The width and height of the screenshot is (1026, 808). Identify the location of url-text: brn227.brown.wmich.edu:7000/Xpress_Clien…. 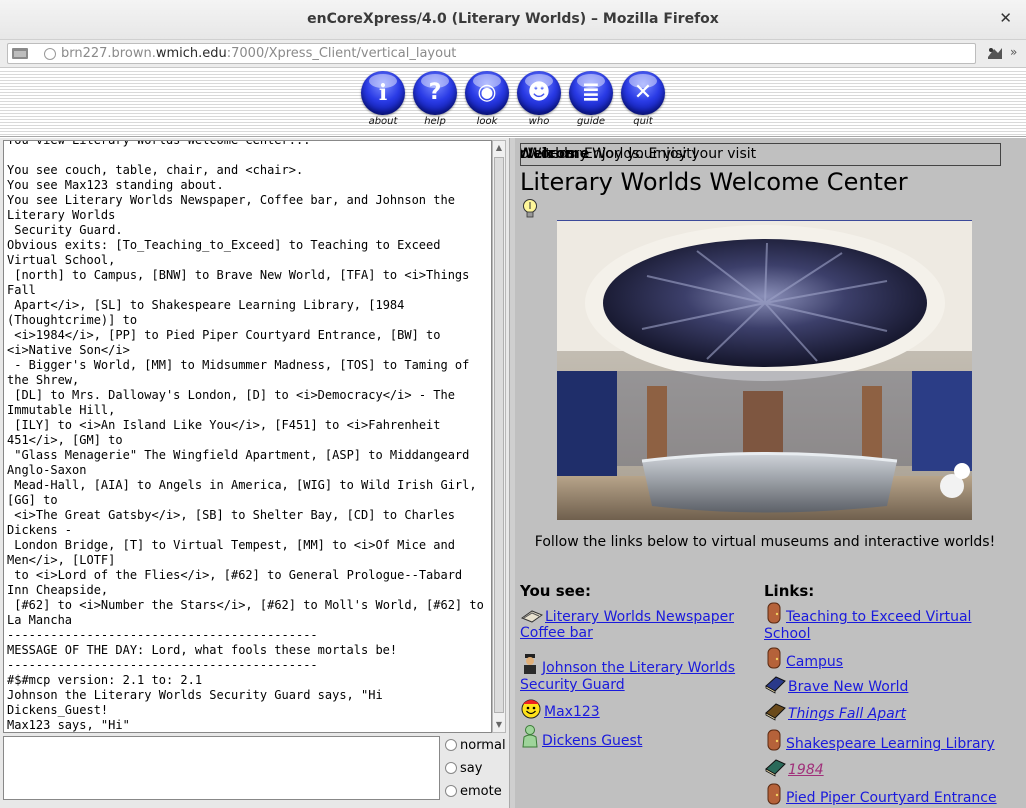
(259, 53).